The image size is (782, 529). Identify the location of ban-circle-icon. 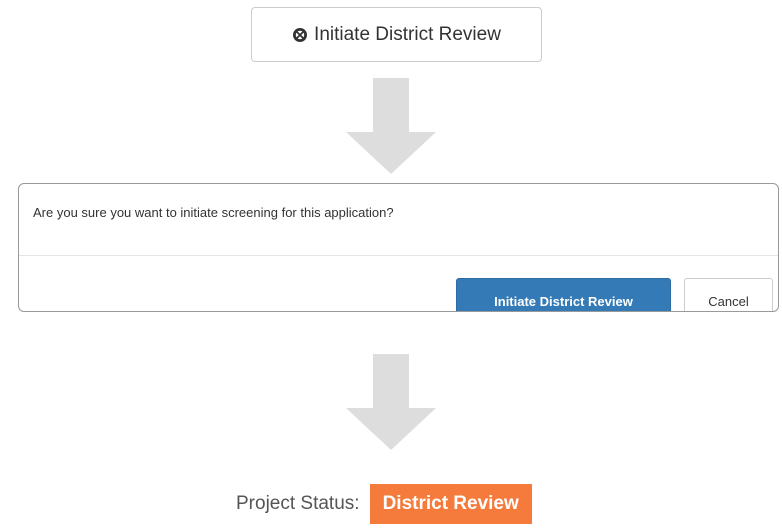
(300, 35).